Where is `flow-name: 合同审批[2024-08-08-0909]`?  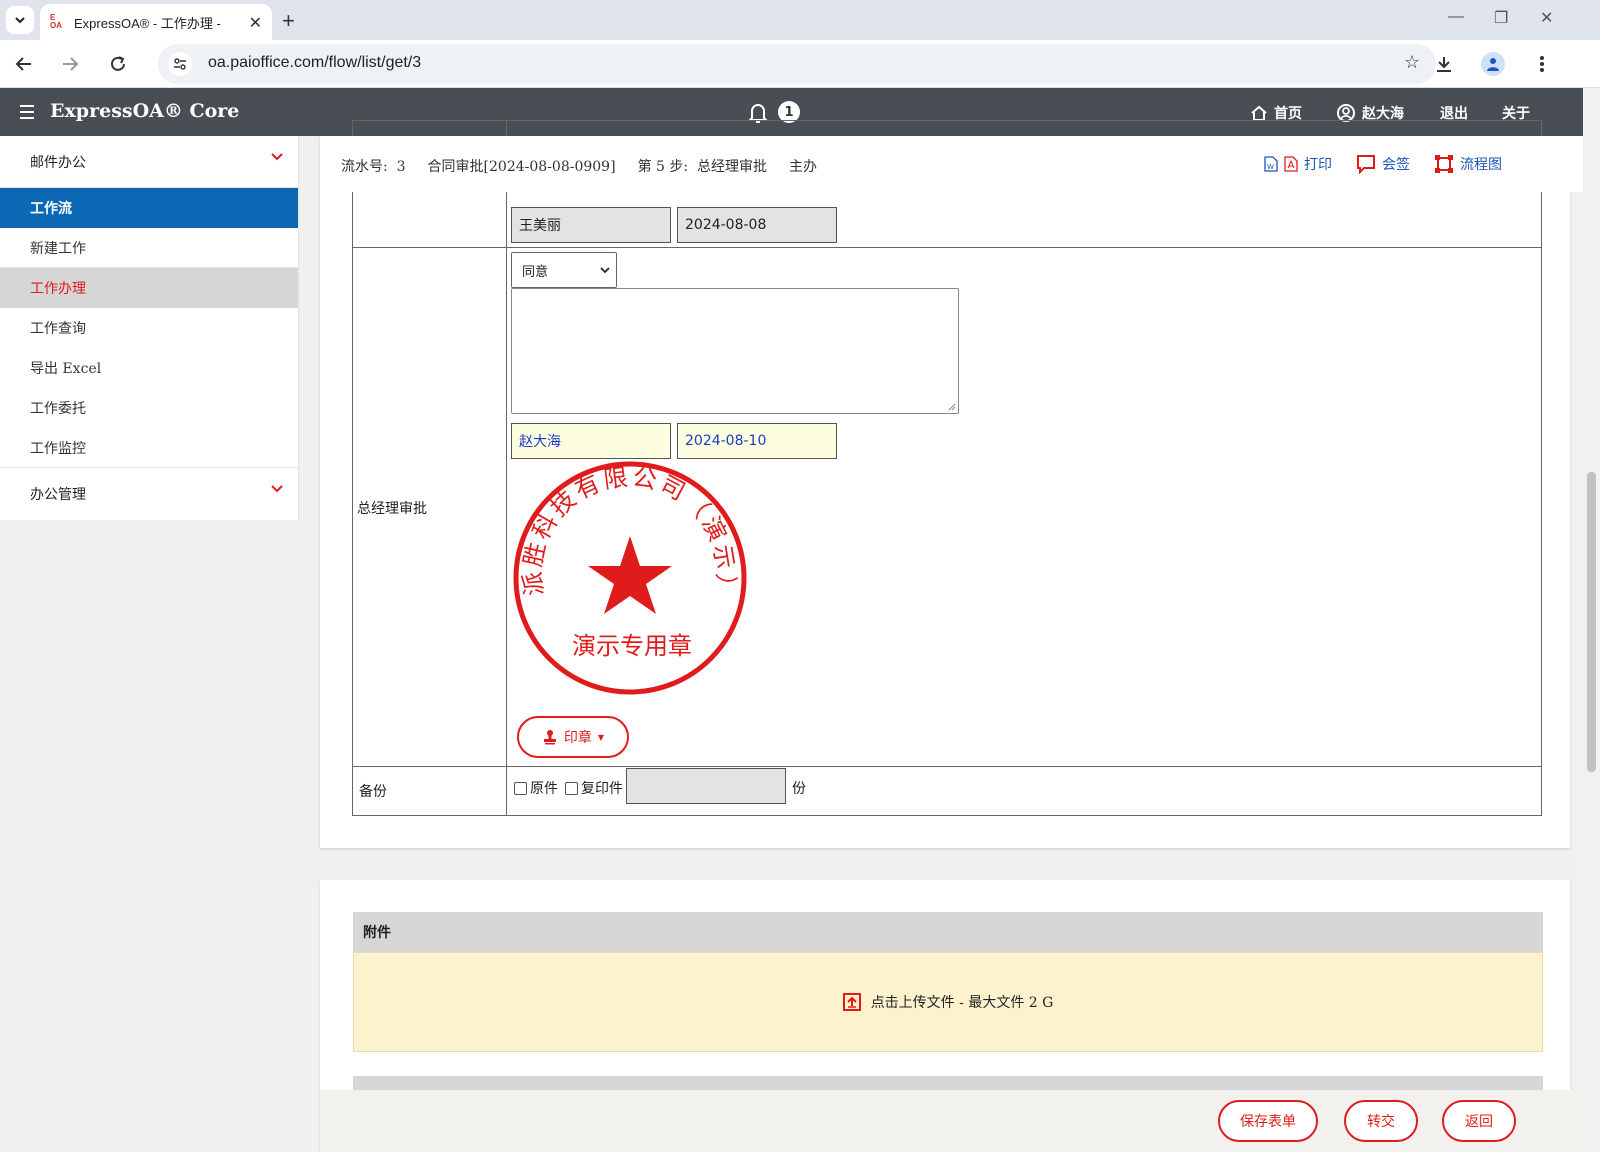 flow-name: 合同审批[2024-08-08-0909] is located at coordinates (521, 167).